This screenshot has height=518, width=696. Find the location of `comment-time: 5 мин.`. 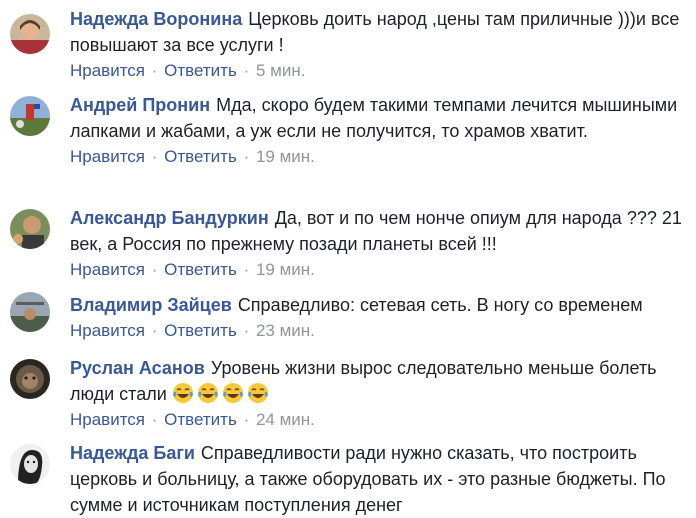

comment-time: 5 мин. is located at coordinates (280, 70).